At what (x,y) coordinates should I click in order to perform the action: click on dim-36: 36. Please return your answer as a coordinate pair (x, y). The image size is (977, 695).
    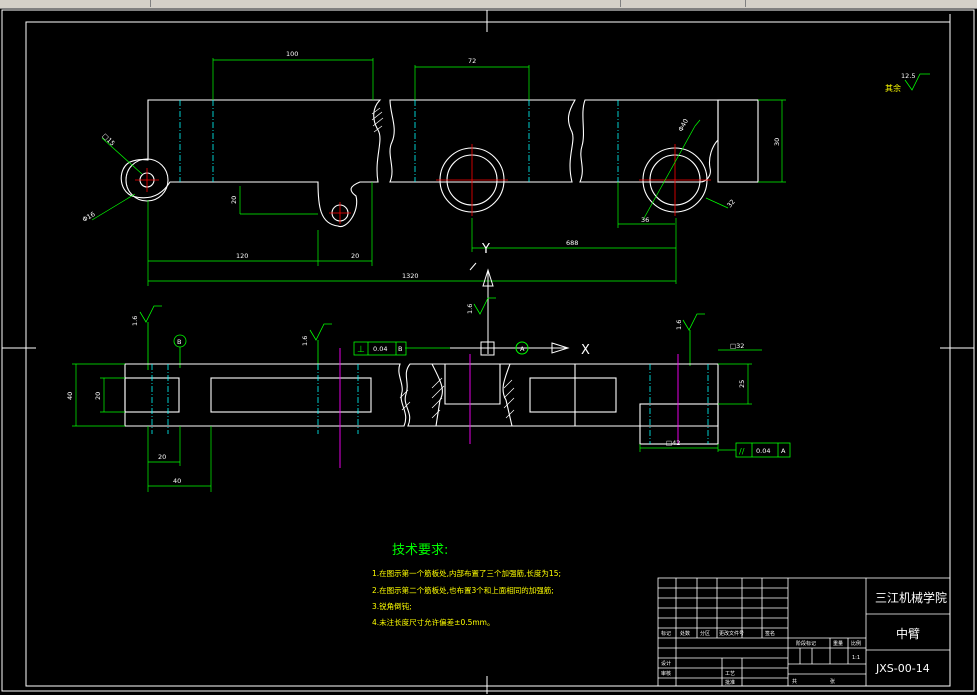
    Looking at the image, I should click on (645, 220).